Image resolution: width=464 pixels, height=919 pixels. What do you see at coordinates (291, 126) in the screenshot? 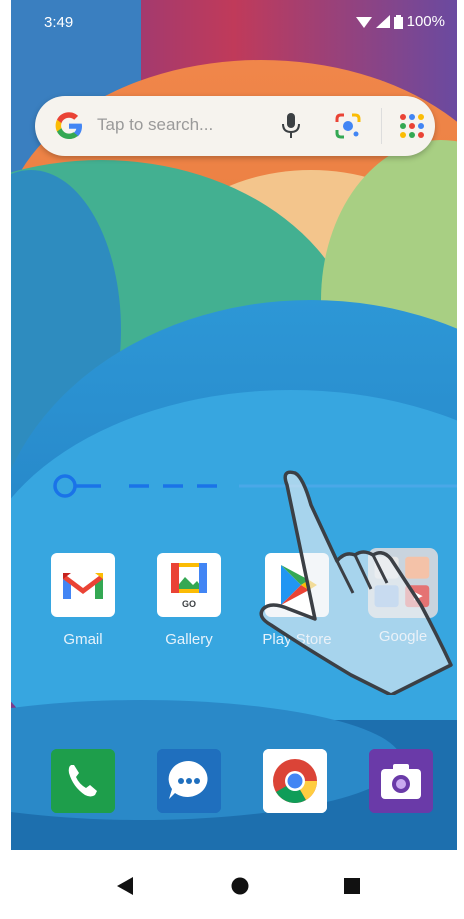
I see `microphone-icon` at bounding box center [291, 126].